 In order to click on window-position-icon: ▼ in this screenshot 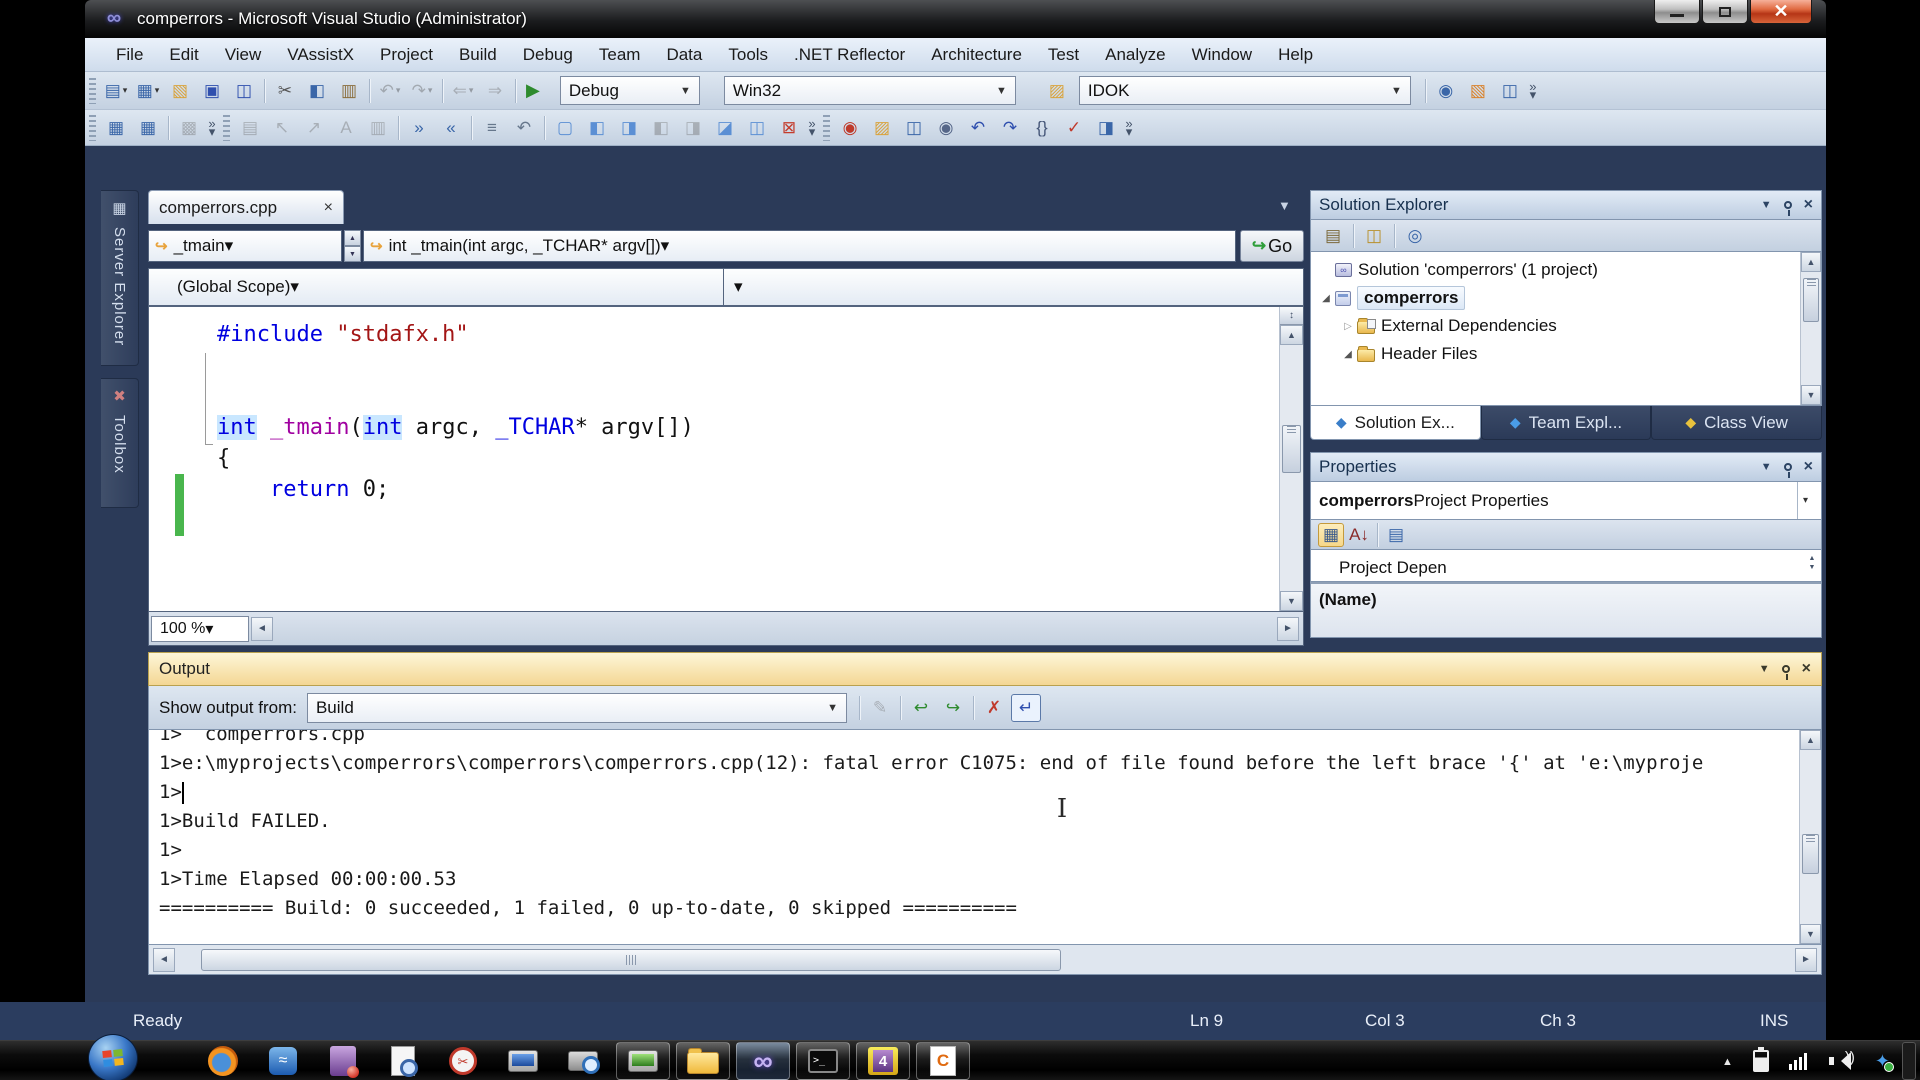, I will do `click(1766, 467)`.